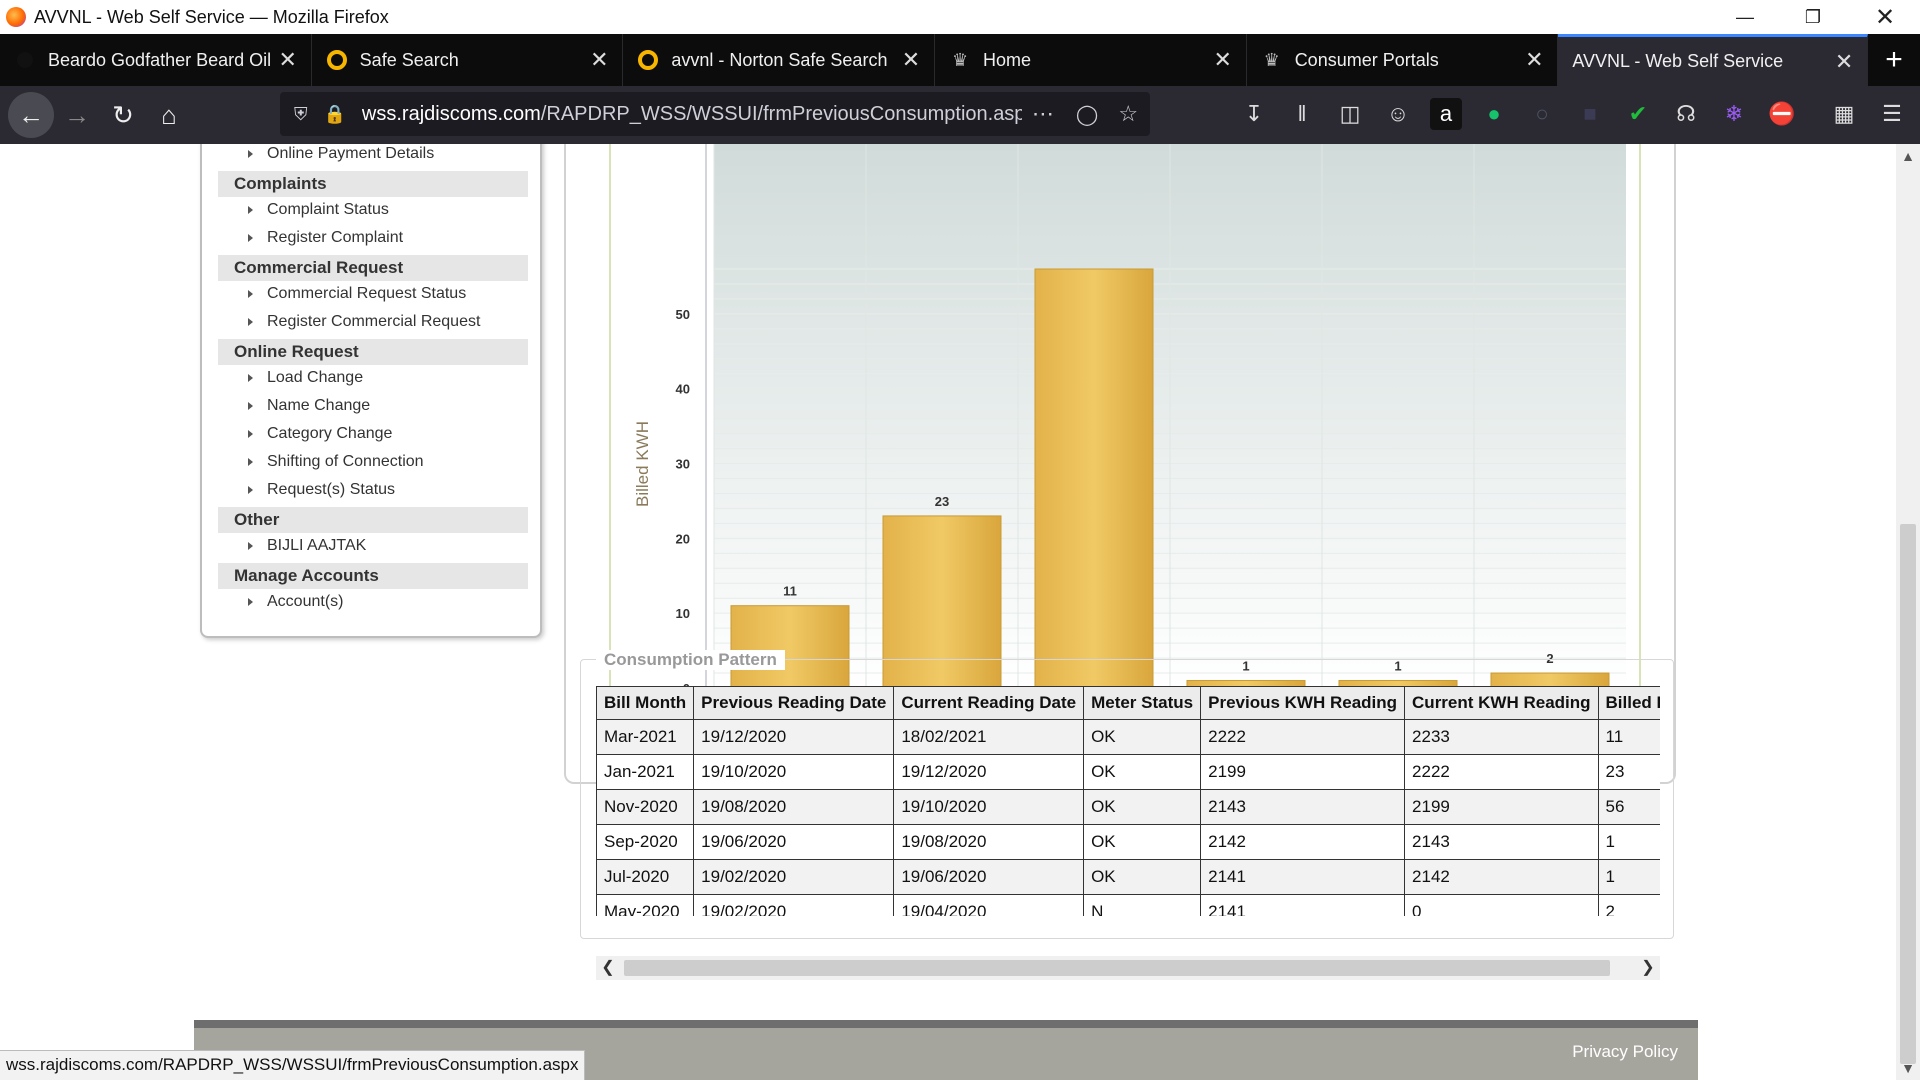 The width and height of the screenshot is (1920, 1080). Describe the element at coordinates (942, 501) in the screenshot. I see `bar-data-label: 23` at that location.